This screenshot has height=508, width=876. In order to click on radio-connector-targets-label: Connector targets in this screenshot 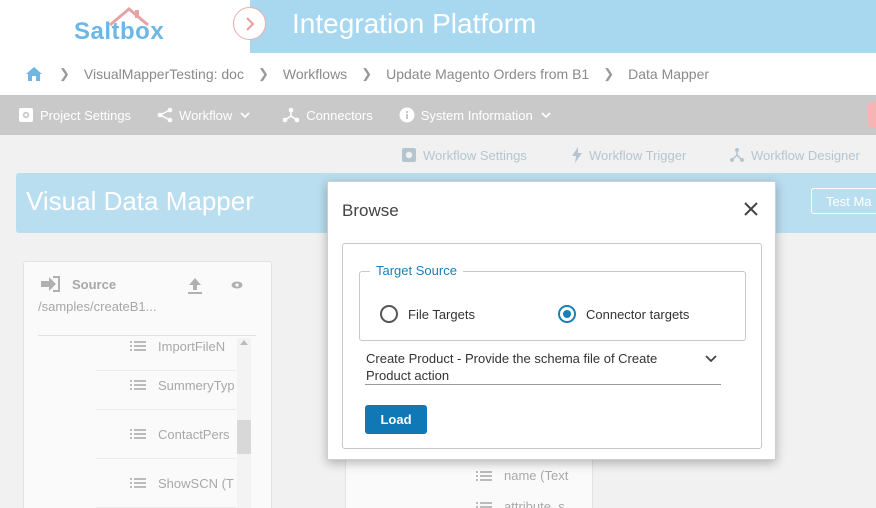, I will do `click(638, 314)`.